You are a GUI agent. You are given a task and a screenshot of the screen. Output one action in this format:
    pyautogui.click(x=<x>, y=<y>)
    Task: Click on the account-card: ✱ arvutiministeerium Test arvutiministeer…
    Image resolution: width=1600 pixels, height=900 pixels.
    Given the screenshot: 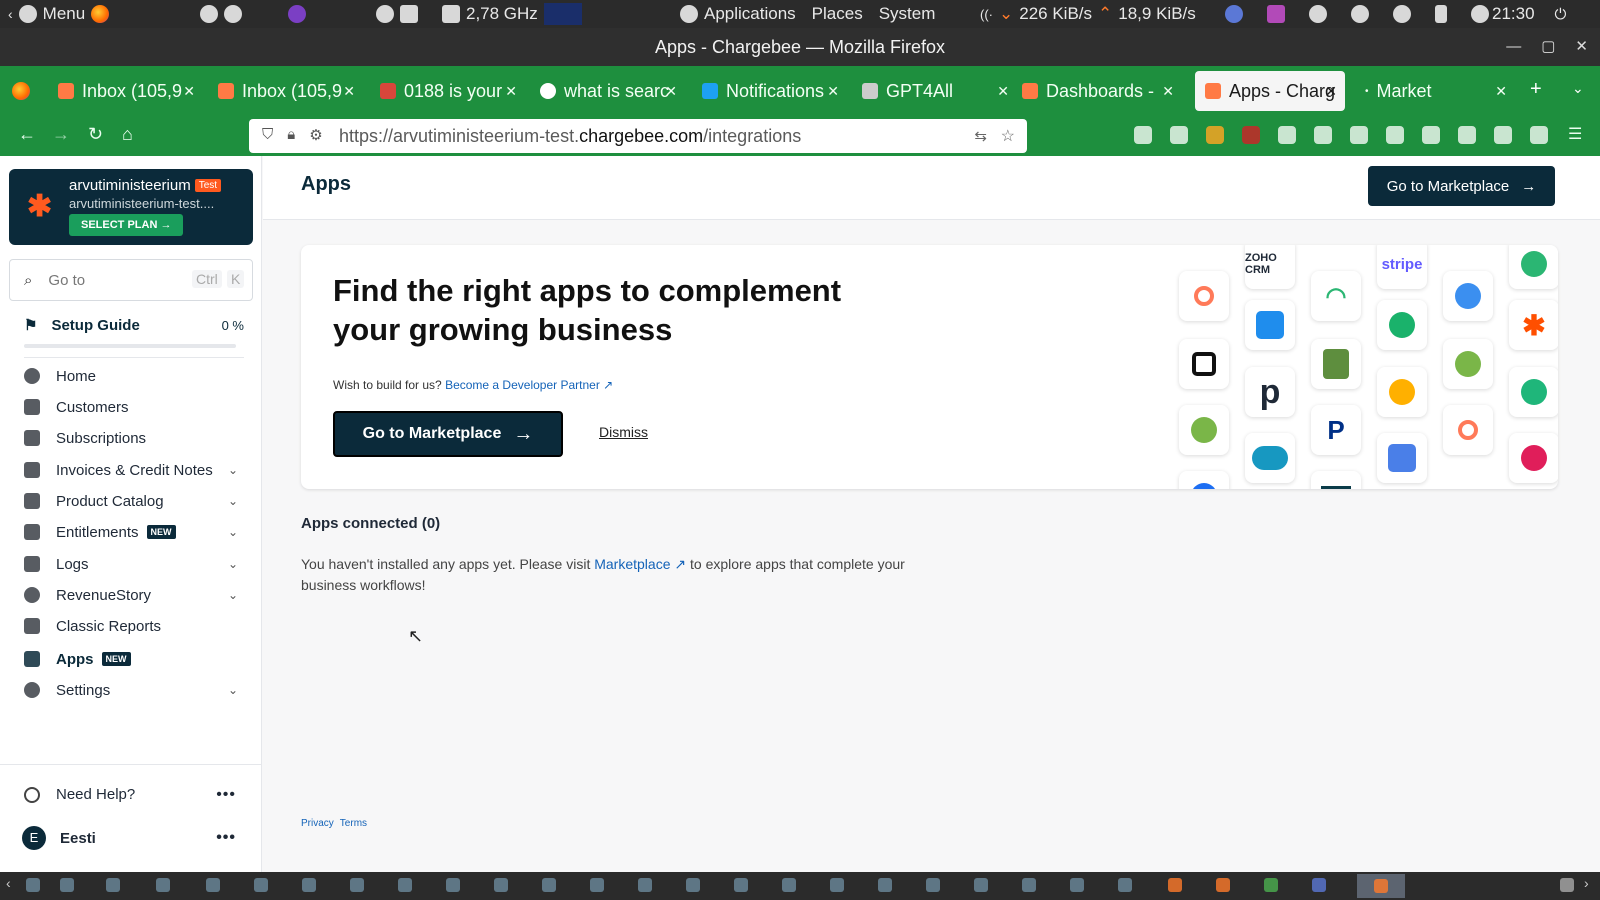 What is the action you would take?
    pyautogui.click(x=131, y=207)
    